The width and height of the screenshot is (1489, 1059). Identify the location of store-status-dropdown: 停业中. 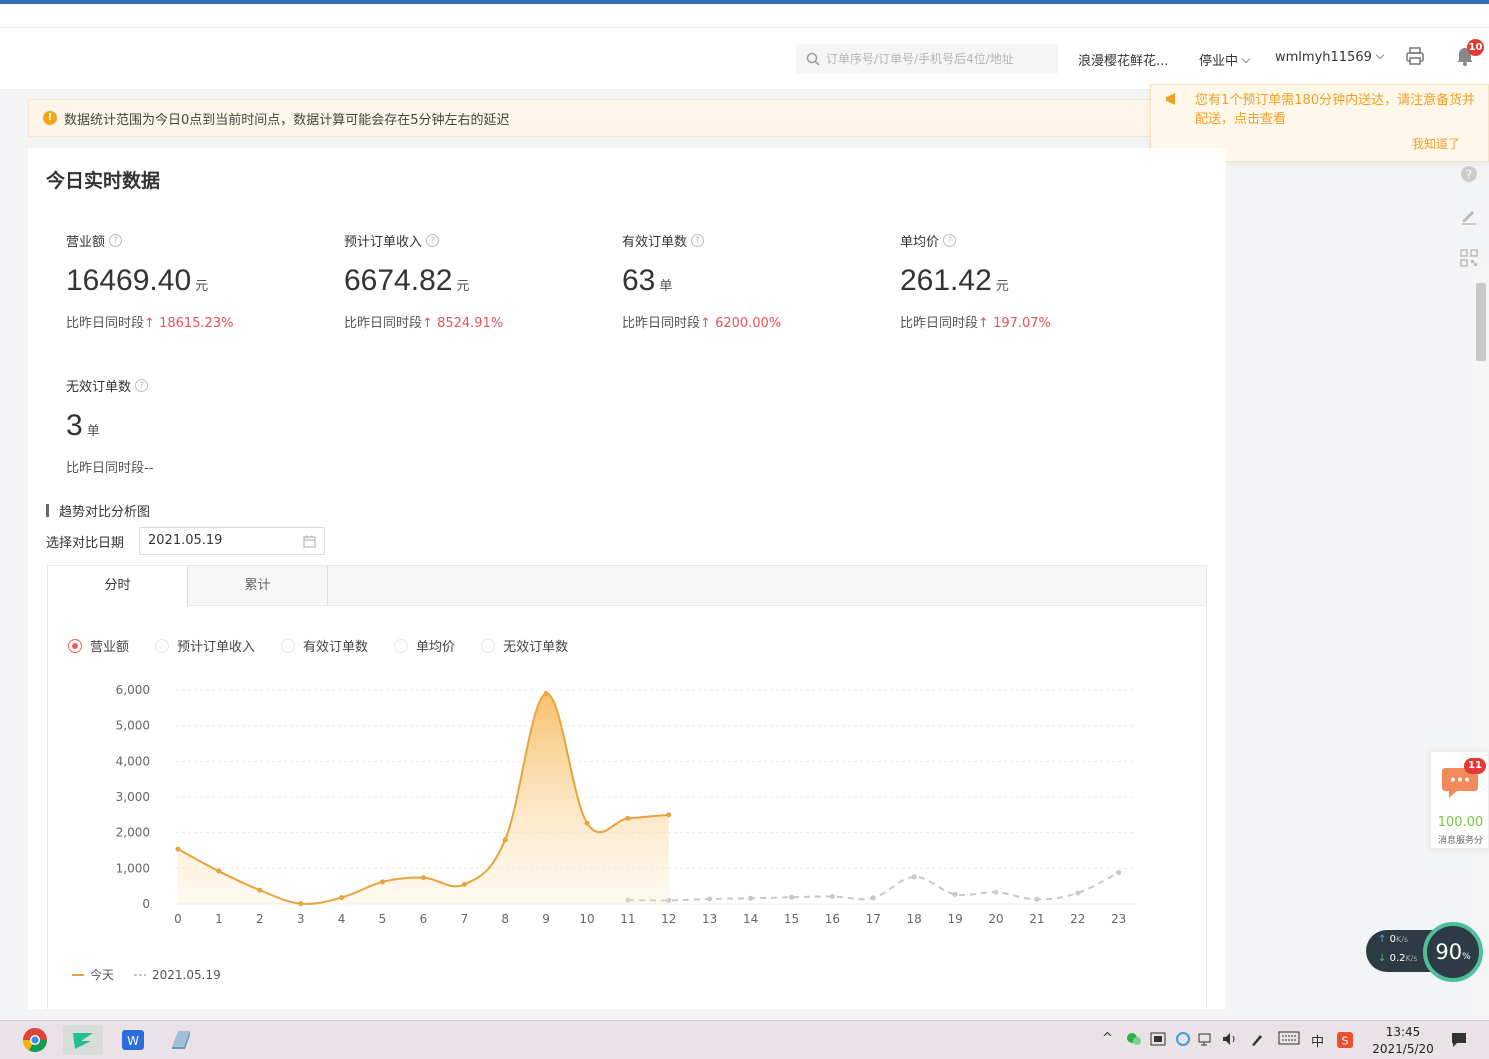
(1225, 59).